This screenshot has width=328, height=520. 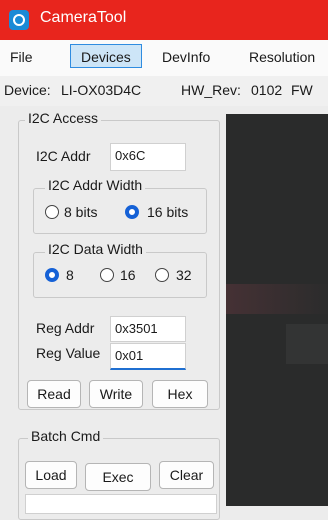 What do you see at coordinates (164, 91) in the screenshot?
I see `device-info-line: Device: LI-OX03D4C HW_Rev: 0102 FW` at bounding box center [164, 91].